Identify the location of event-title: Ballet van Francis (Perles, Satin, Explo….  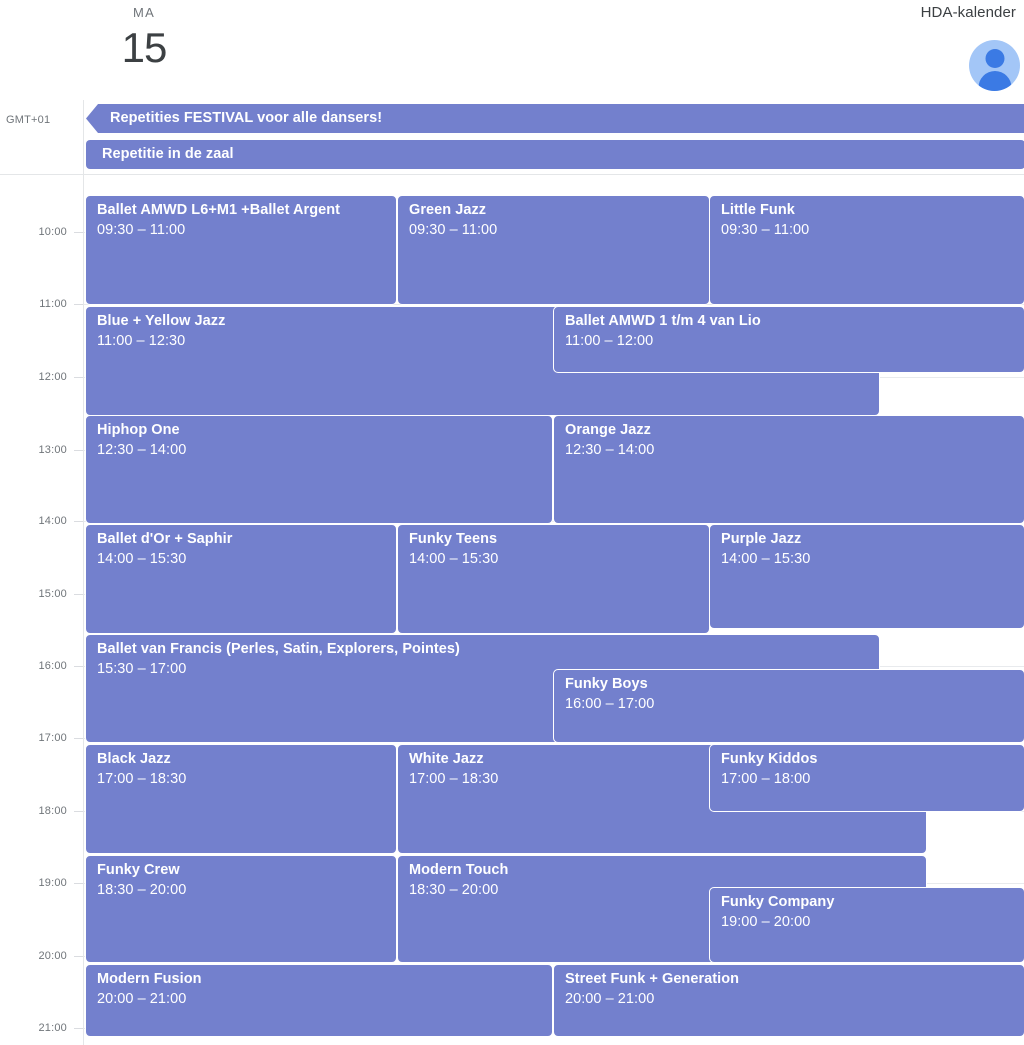
(278, 649).